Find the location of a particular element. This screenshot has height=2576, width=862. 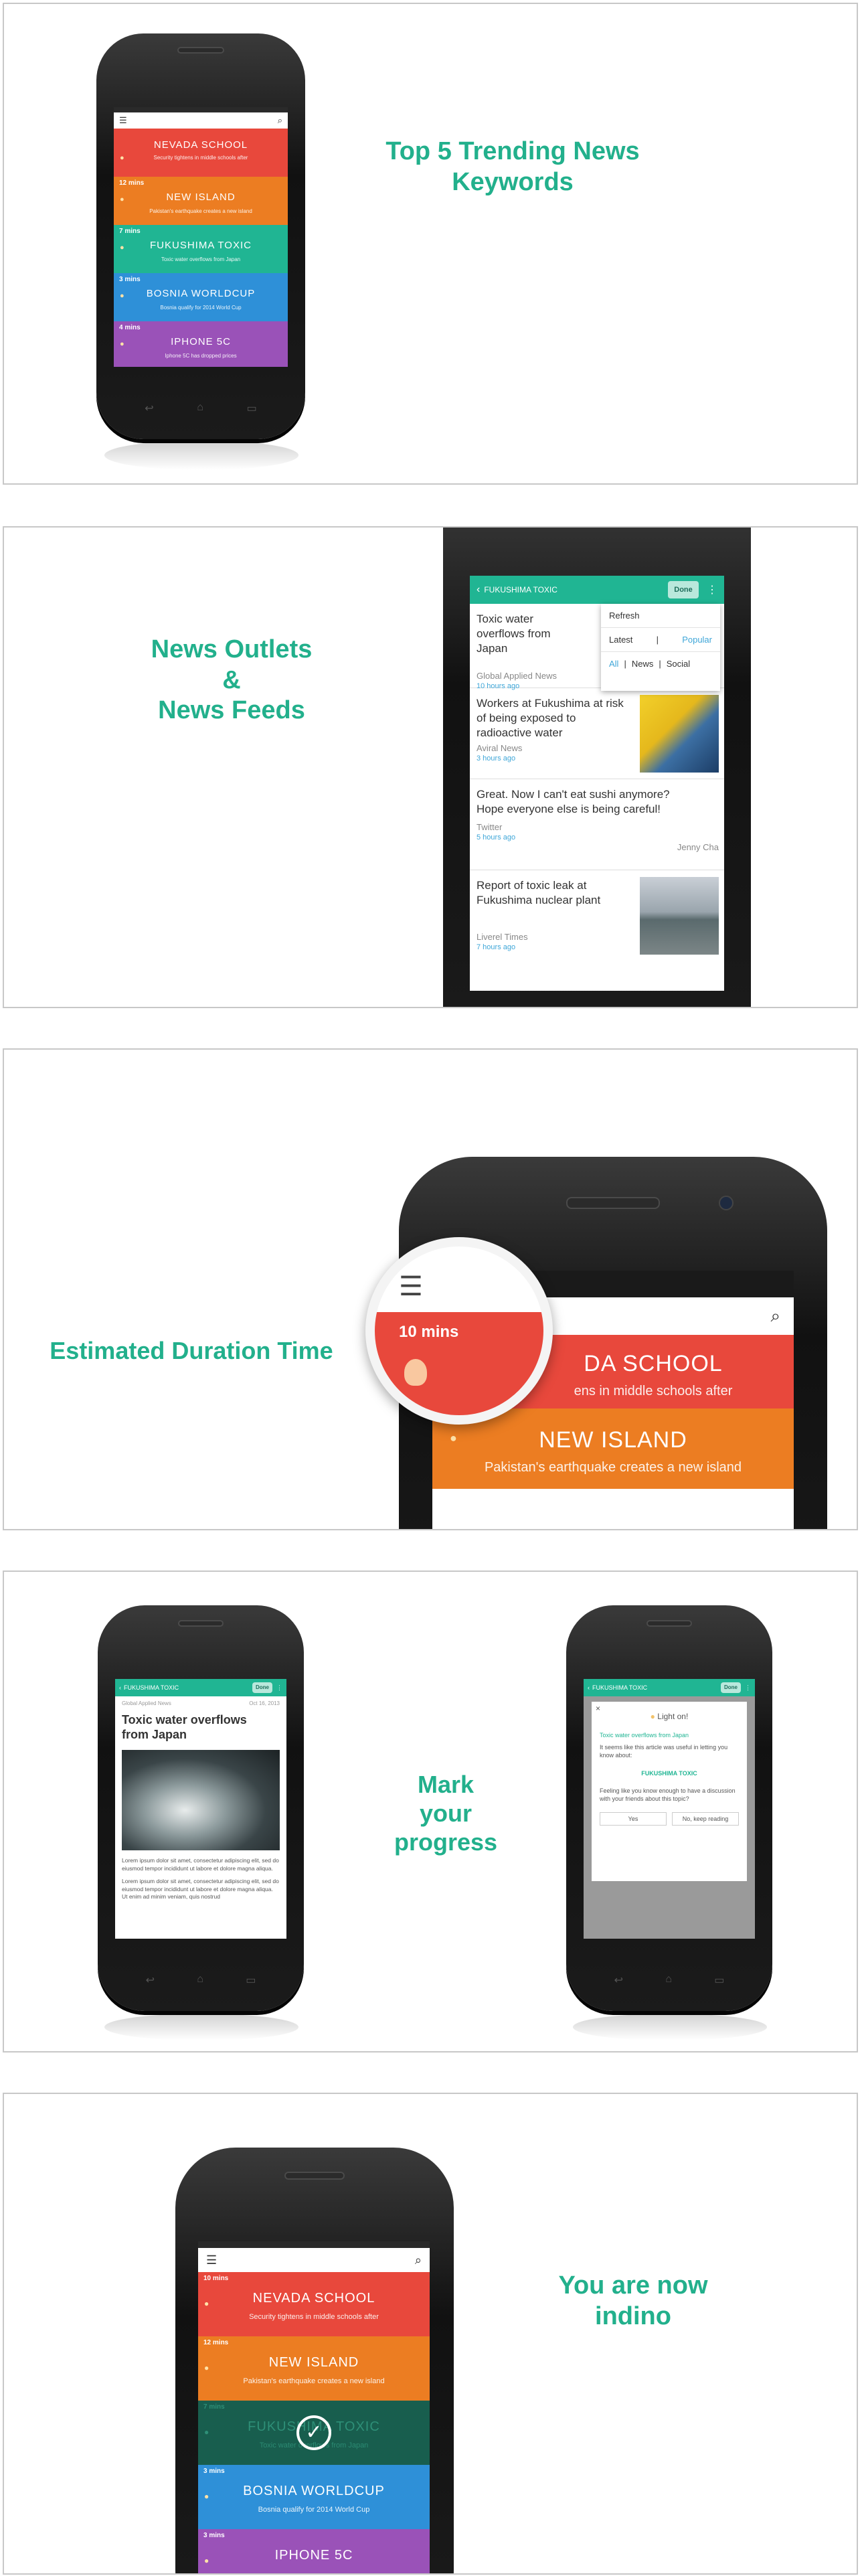

caption-mark-progress: Mark your progress is located at coordinates (445, 1814).